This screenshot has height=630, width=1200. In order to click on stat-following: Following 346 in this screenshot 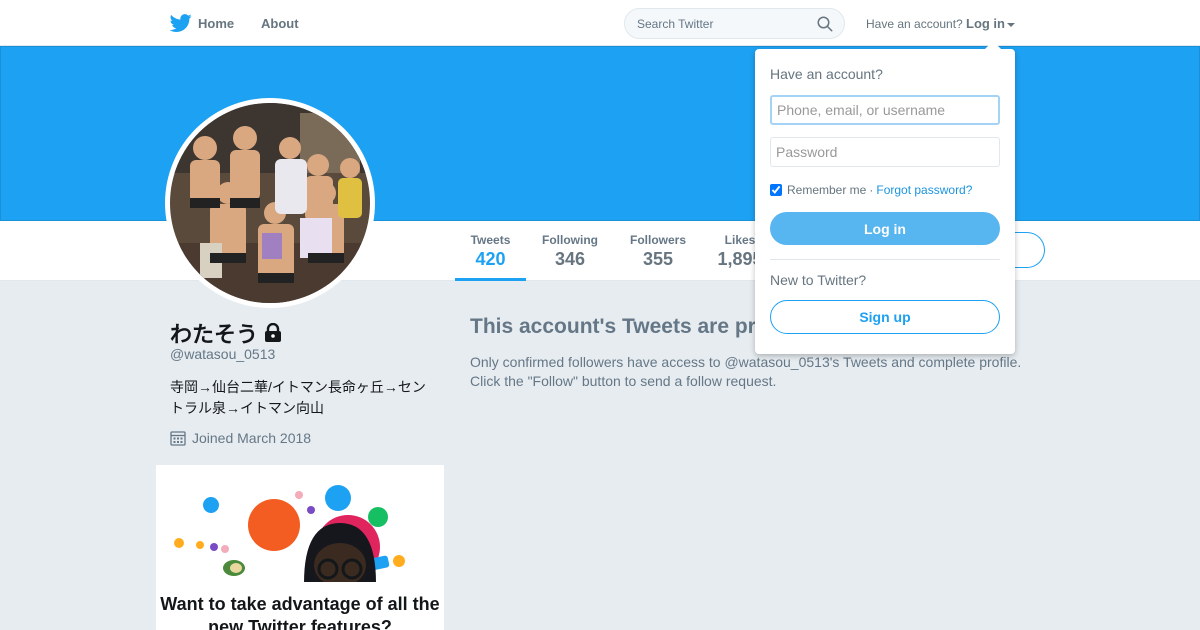, I will do `click(570, 251)`.